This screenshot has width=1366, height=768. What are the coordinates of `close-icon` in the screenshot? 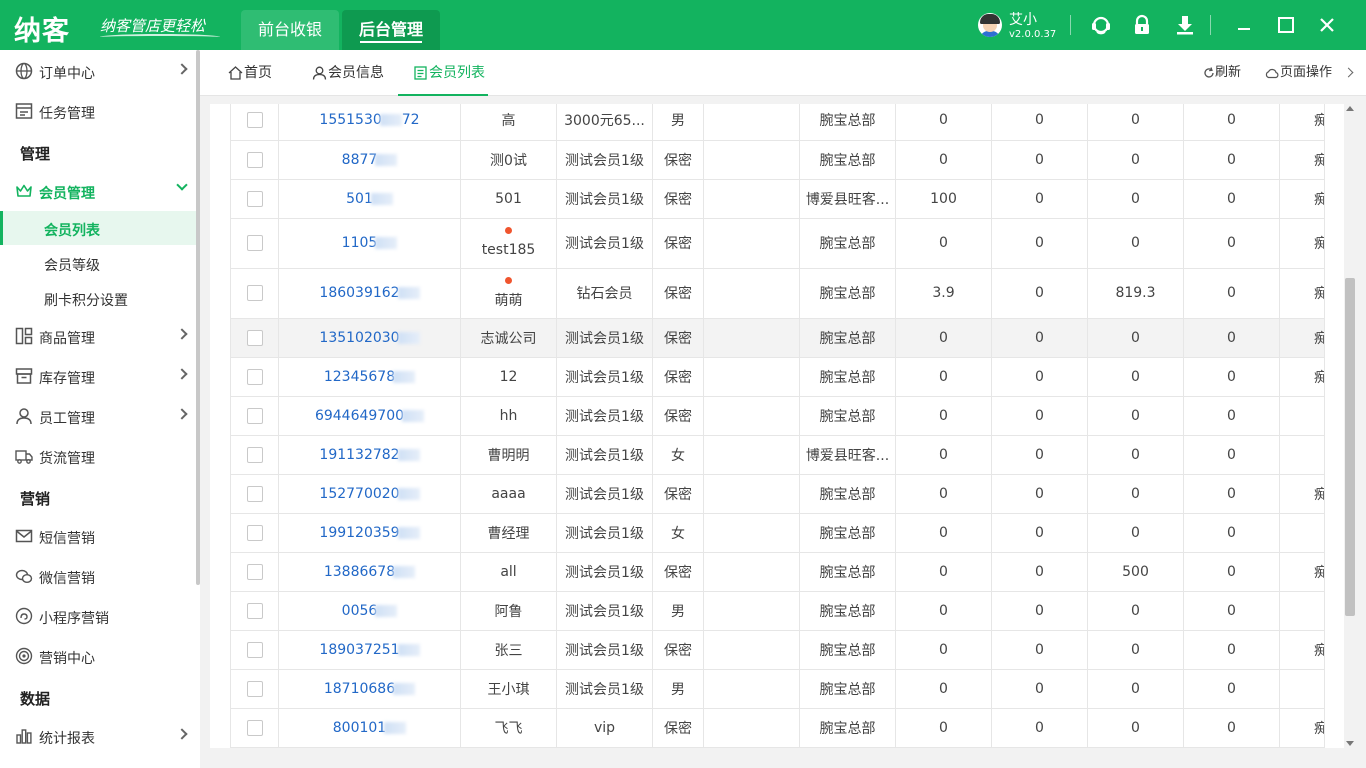 It's located at (1327, 25).